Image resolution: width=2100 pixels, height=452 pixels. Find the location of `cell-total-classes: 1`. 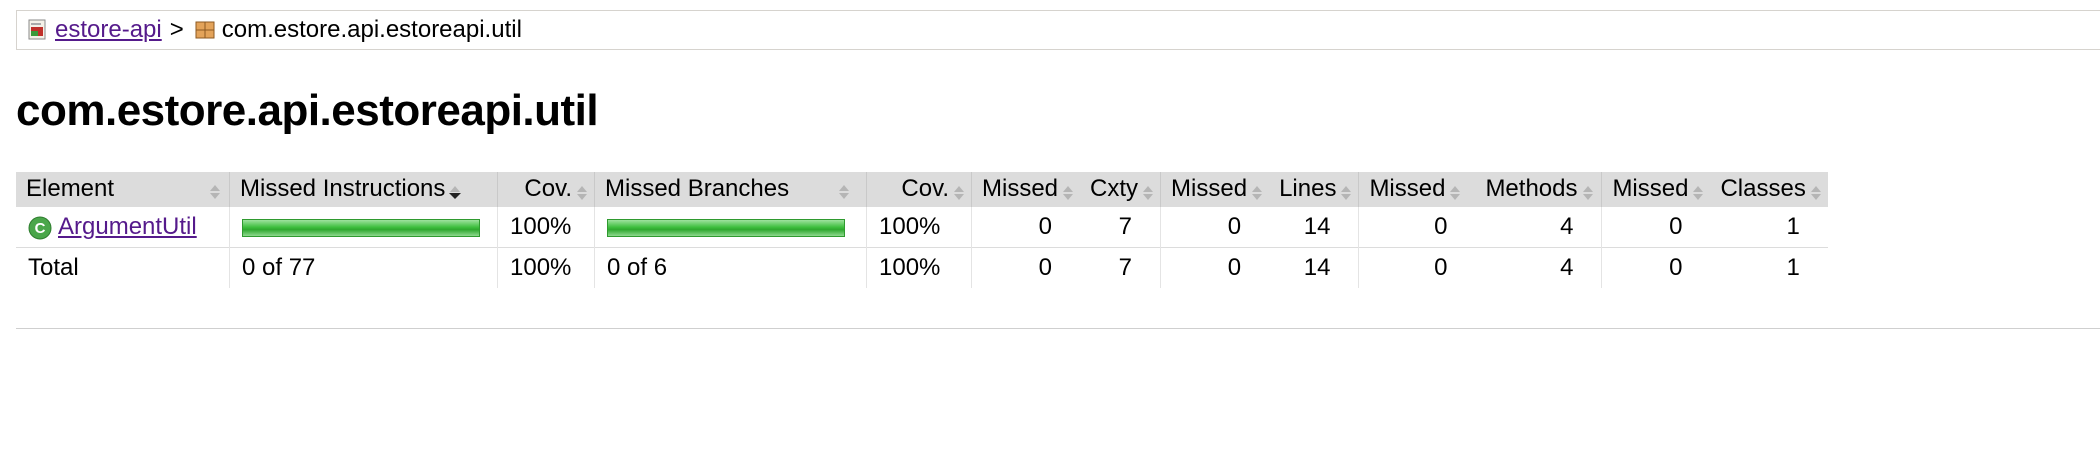

cell-total-classes: 1 is located at coordinates (1769, 267).